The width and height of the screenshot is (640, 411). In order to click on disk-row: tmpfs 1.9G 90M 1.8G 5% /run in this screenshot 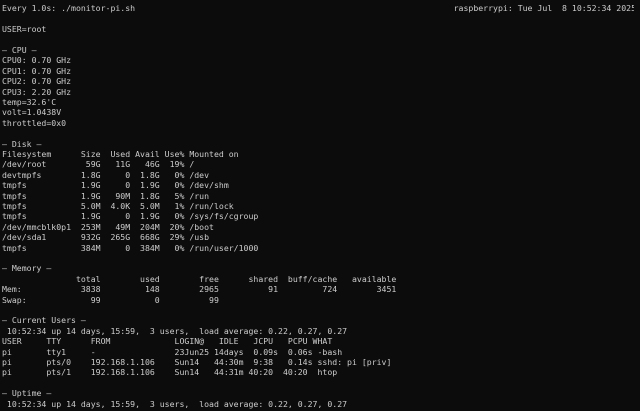, I will do `click(106, 195)`.